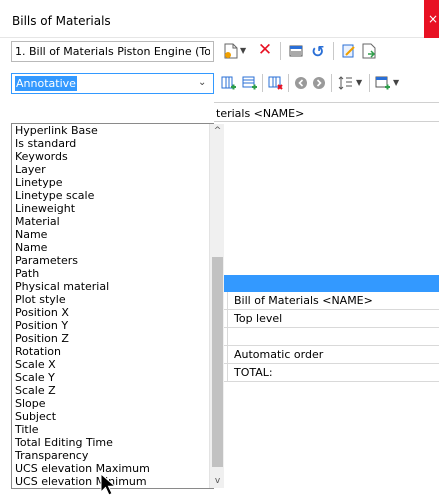  What do you see at coordinates (369, 51) in the screenshot?
I see `export-icon` at bounding box center [369, 51].